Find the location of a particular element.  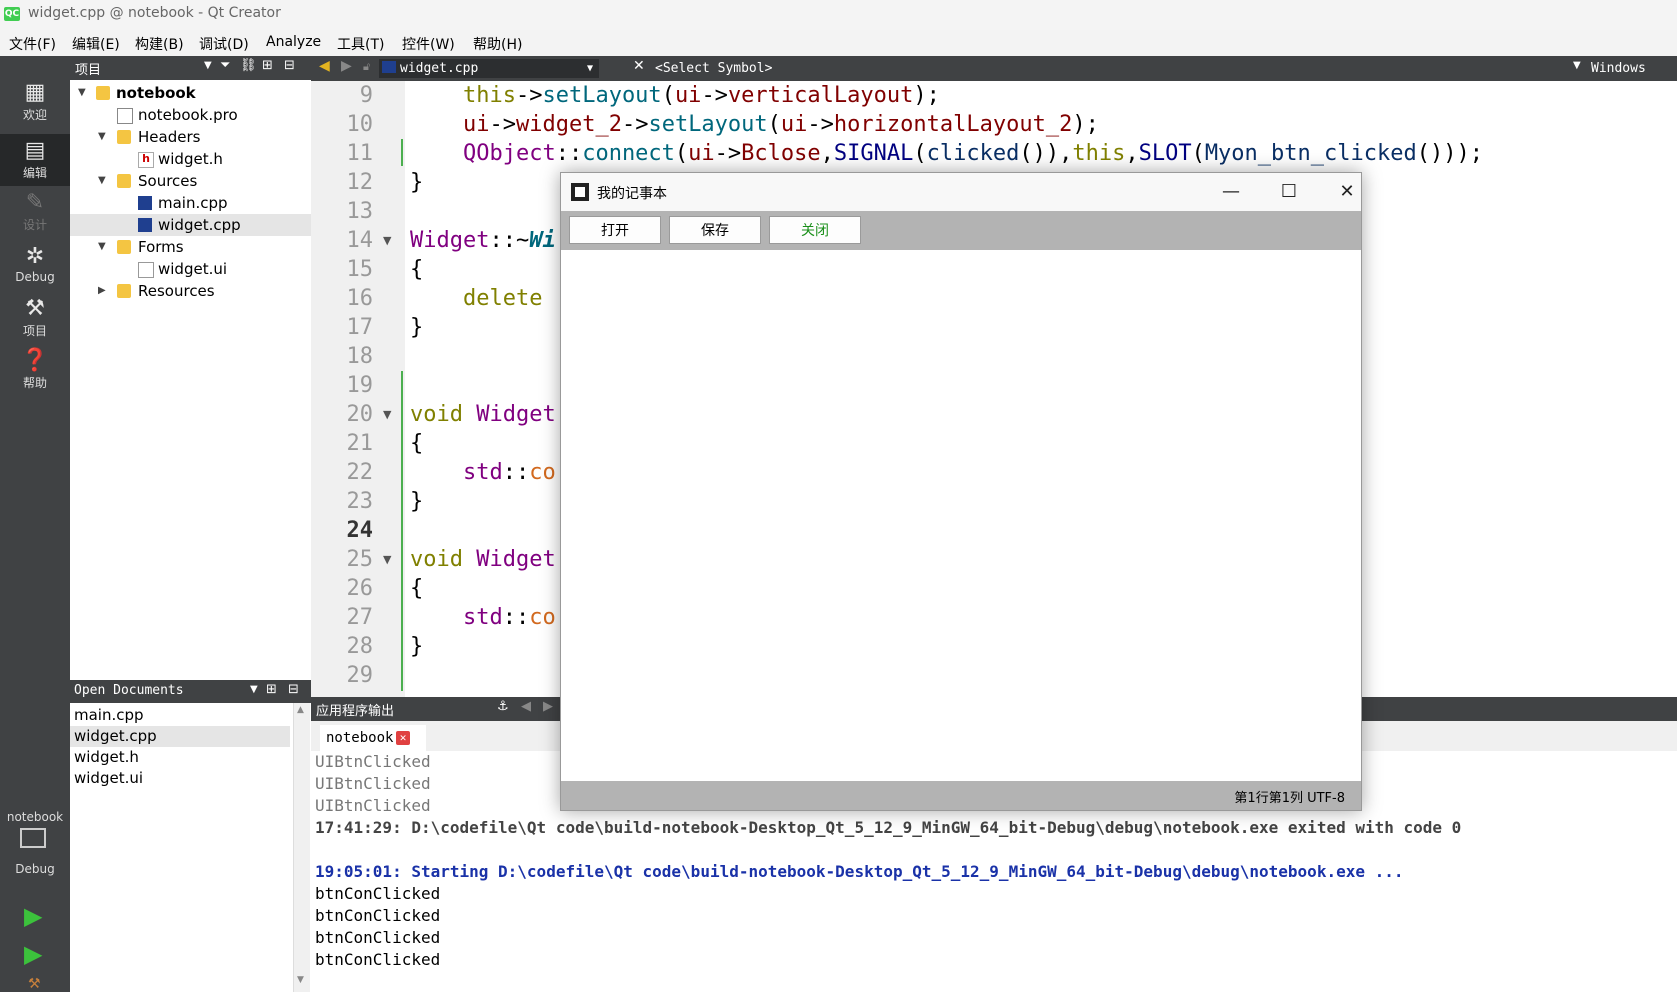

wrench-icon: ⚒ is located at coordinates (35, 308).